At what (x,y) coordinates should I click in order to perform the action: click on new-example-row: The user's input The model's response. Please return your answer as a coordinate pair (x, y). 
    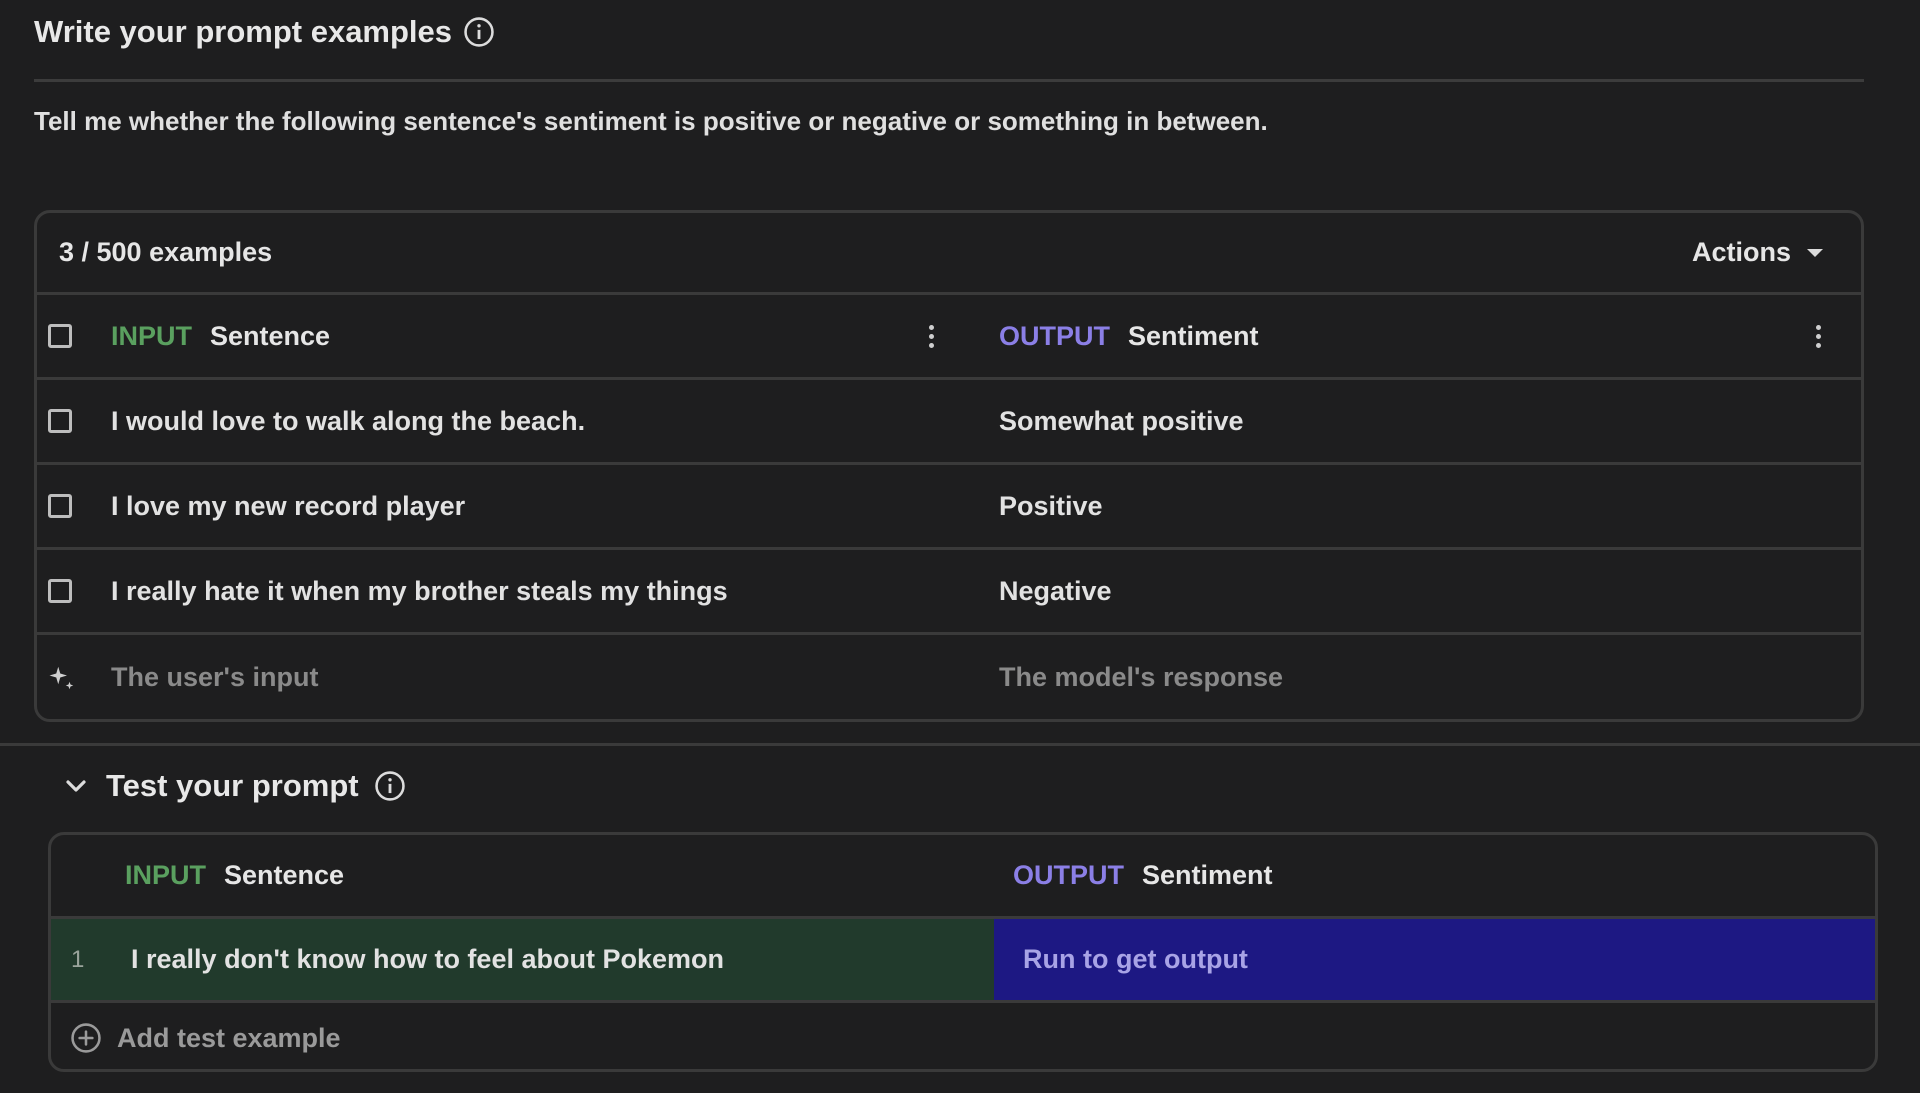
    Looking at the image, I should click on (949, 677).